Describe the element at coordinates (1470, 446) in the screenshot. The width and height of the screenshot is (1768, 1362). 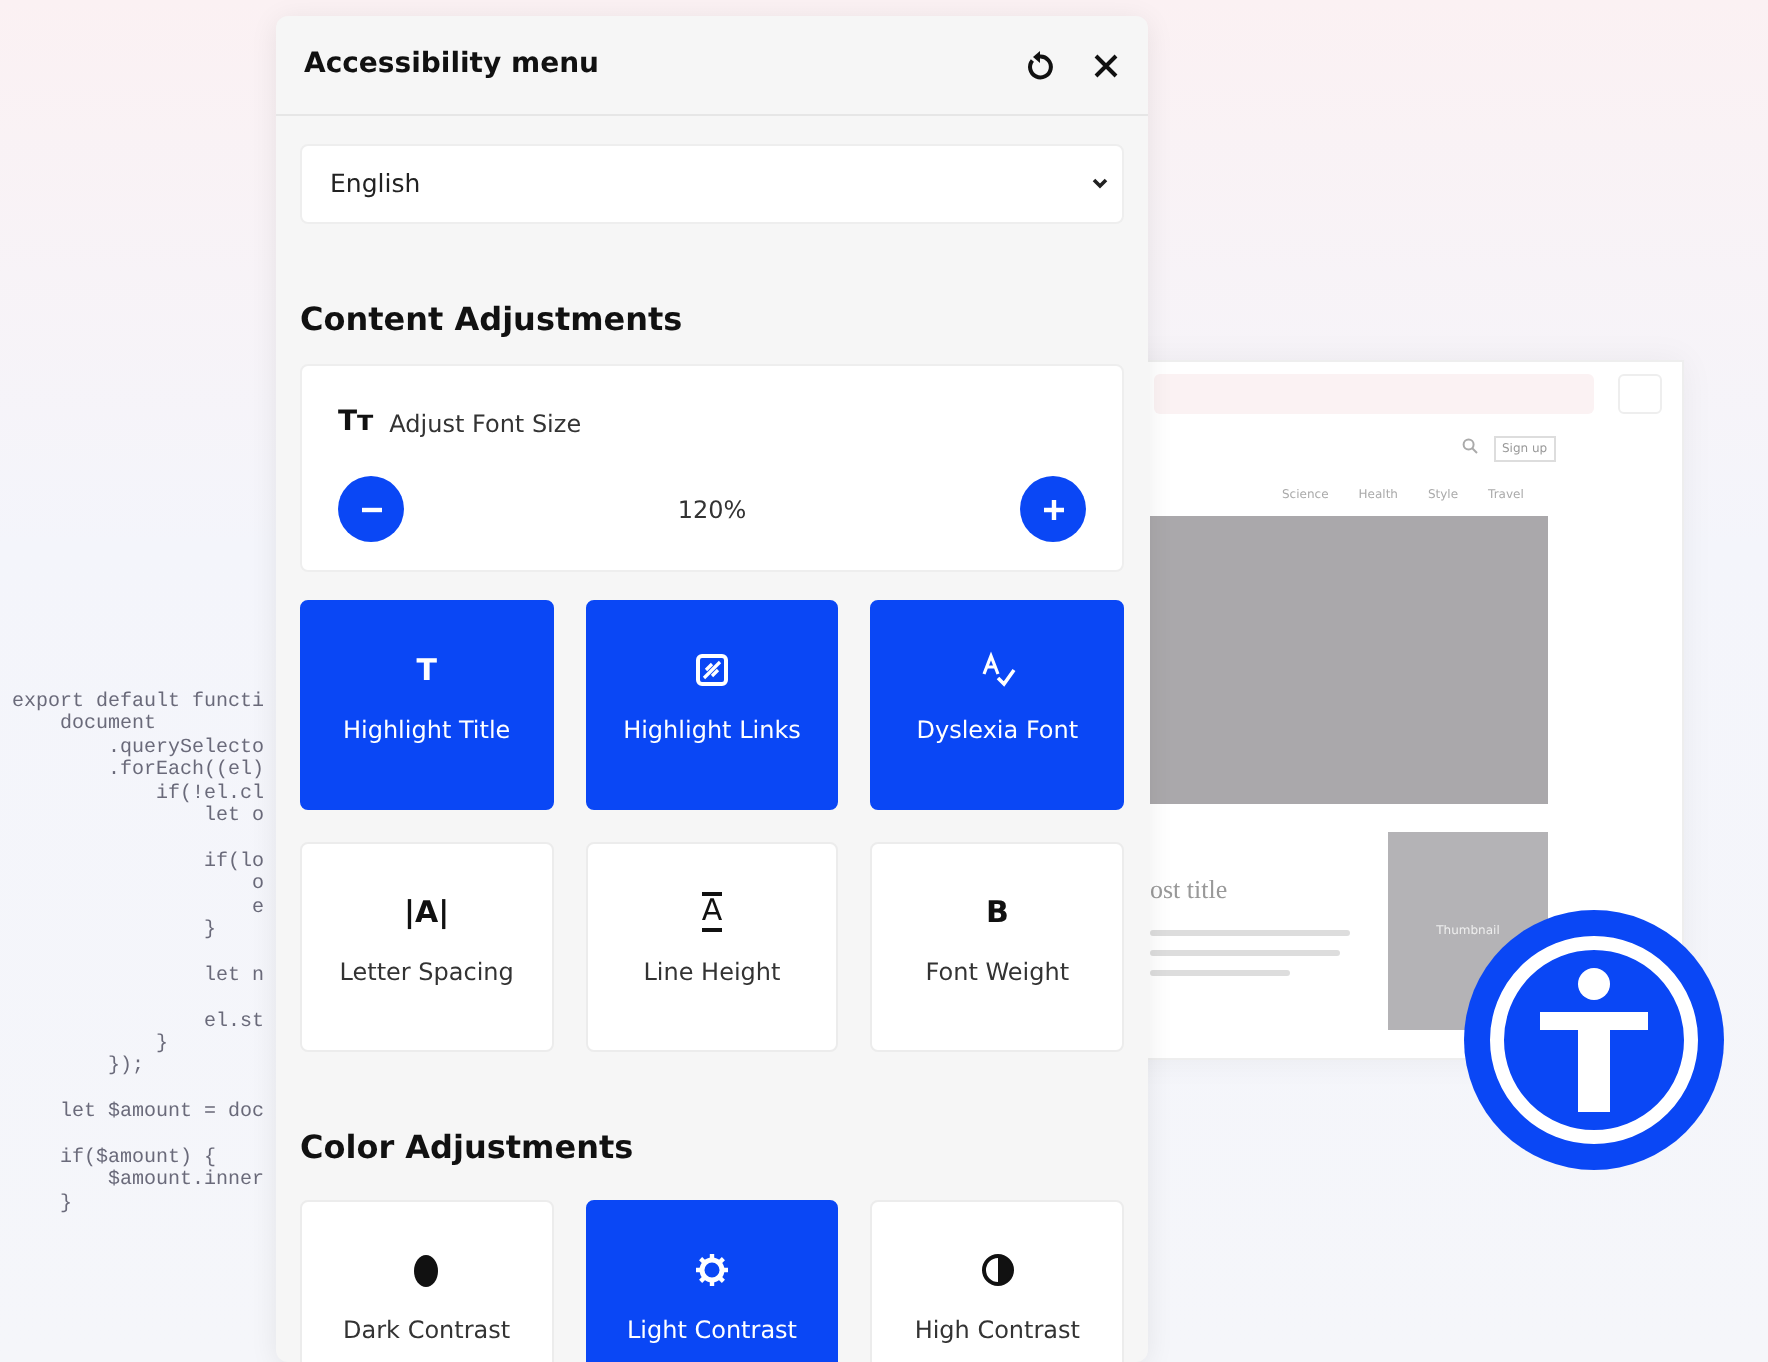
I see `search-icon` at that location.